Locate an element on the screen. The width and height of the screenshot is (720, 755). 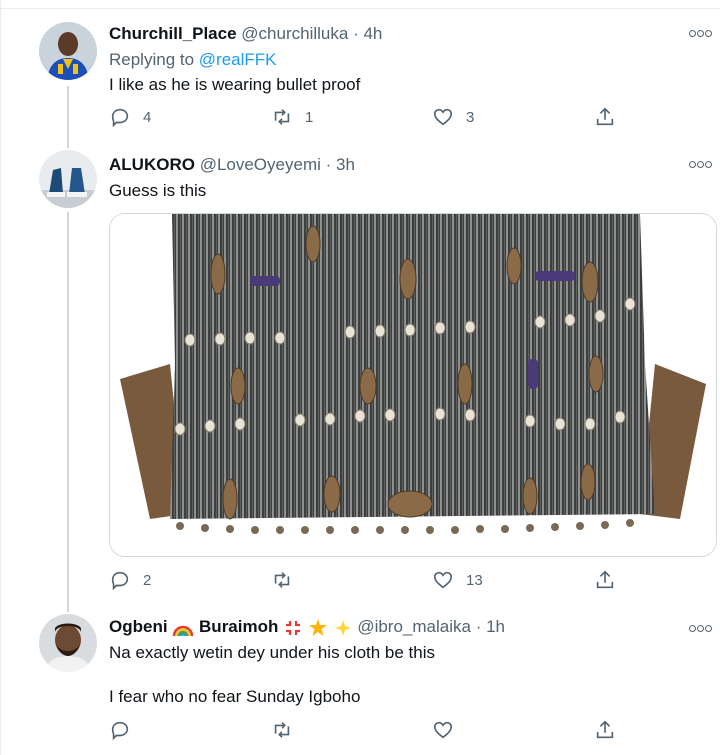
replying-to: Replying to @realFFK is located at coordinates (193, 60).